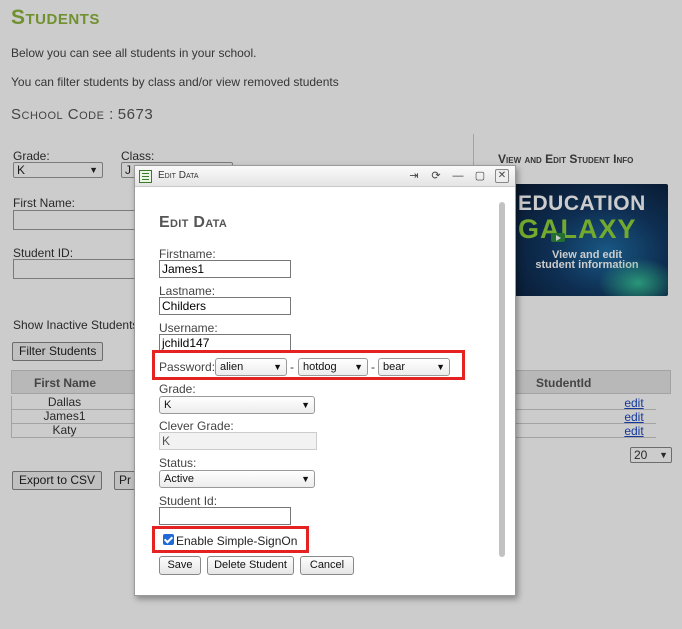 This screenshot has width=682, height=629. I want to click on lastname-label: Lastname:, so click(187, 291).